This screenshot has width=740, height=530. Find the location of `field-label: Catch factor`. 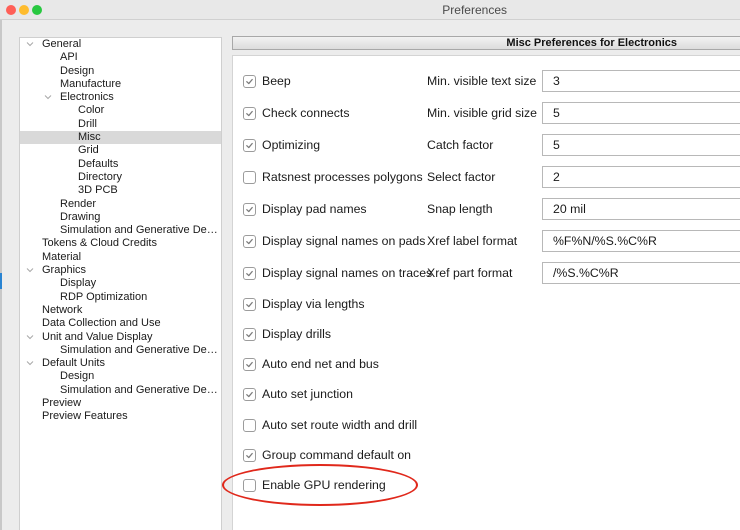

field-label: Catch factor is located at coordinates (460, 145).